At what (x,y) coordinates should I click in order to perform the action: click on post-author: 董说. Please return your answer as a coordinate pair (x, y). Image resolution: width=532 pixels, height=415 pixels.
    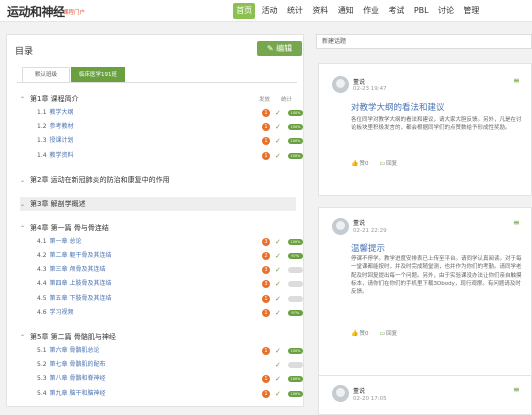
    Looking at the image, I should click on (359, 82).